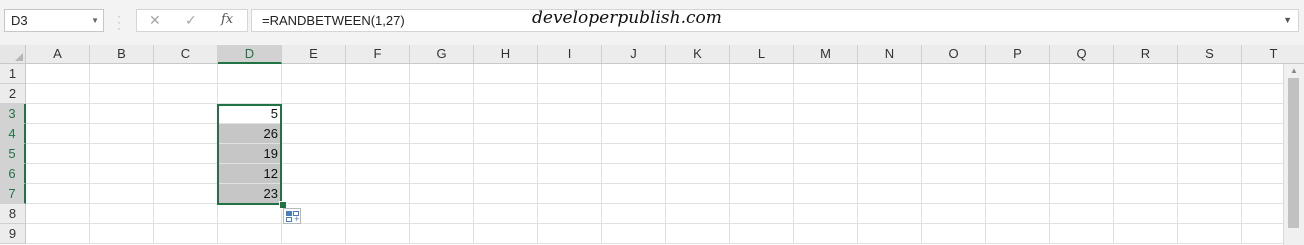 The image size is (1304, 245). Describe the element at coordinates (314, 54) in the screenshot. I see `column-header-e: E` at that location.